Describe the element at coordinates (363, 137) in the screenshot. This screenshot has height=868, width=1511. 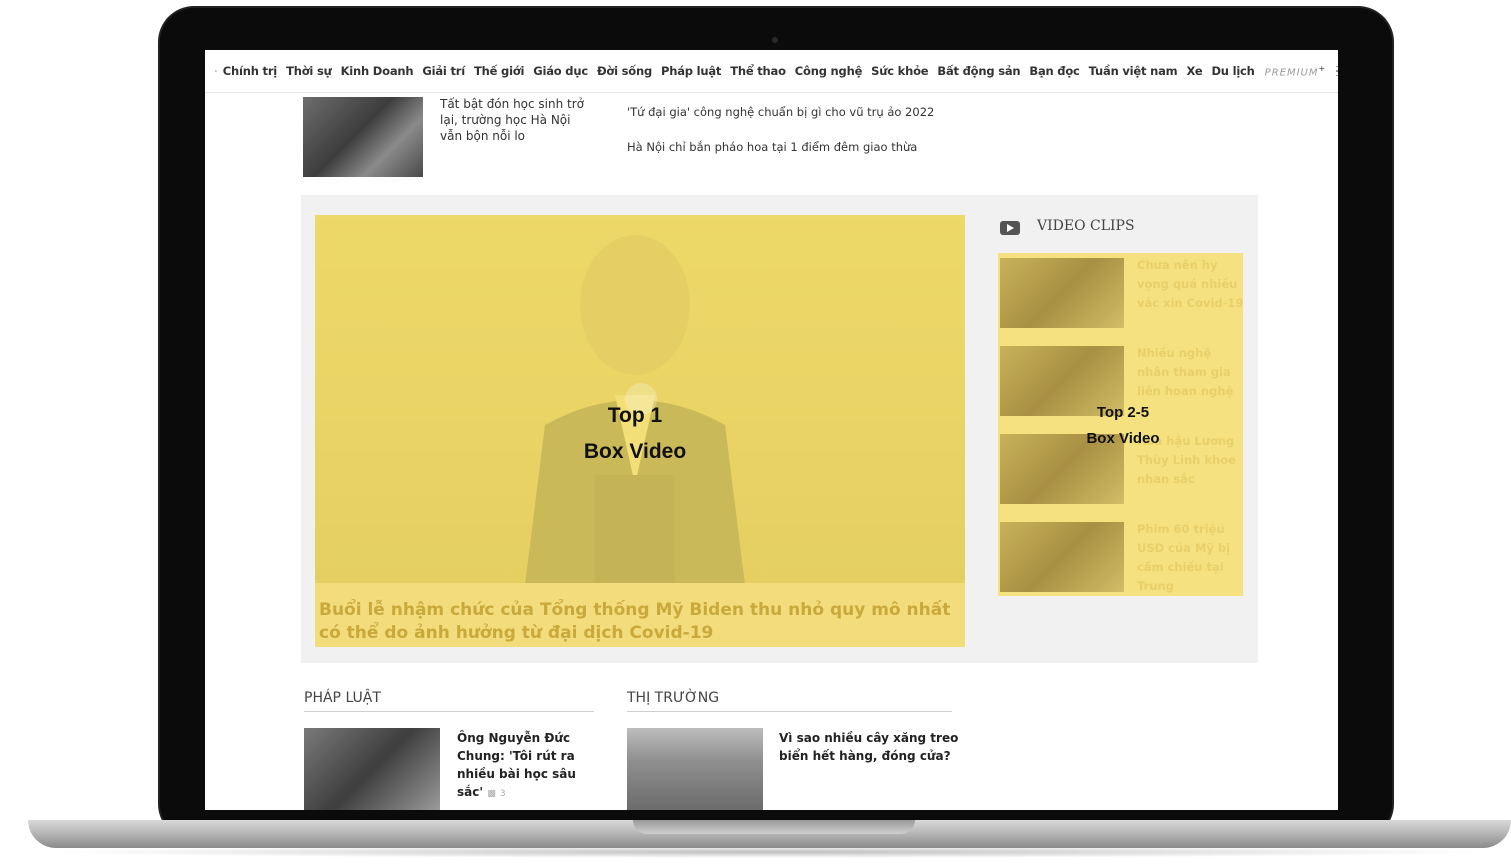
I see `top-article-thumbnail` at that location.